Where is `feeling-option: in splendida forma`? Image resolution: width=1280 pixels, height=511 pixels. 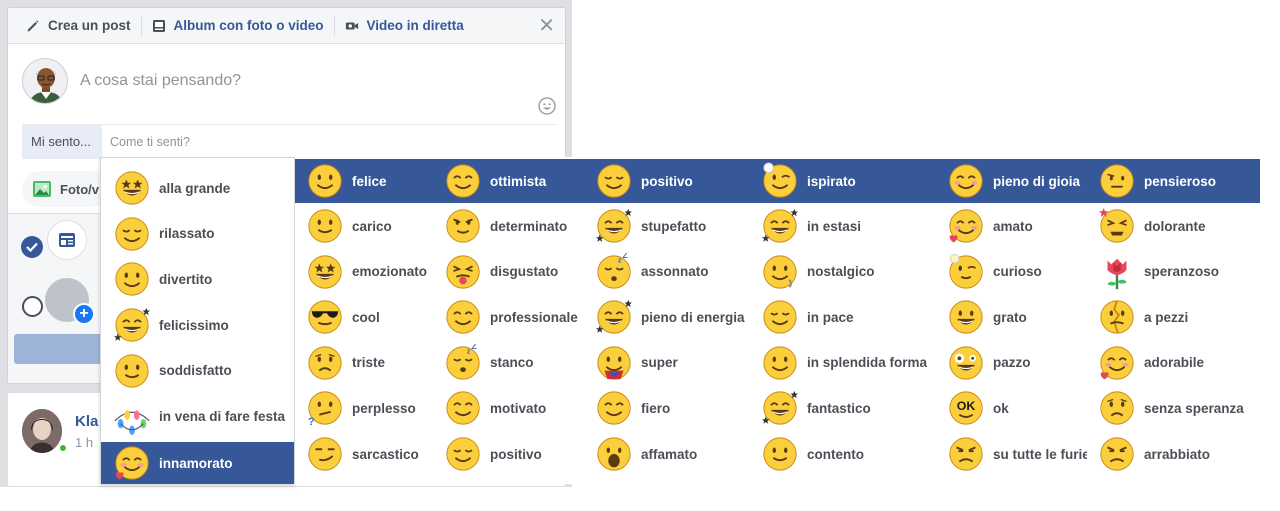
feeling-option: in splendida forma is located at coordinates (843, 363).